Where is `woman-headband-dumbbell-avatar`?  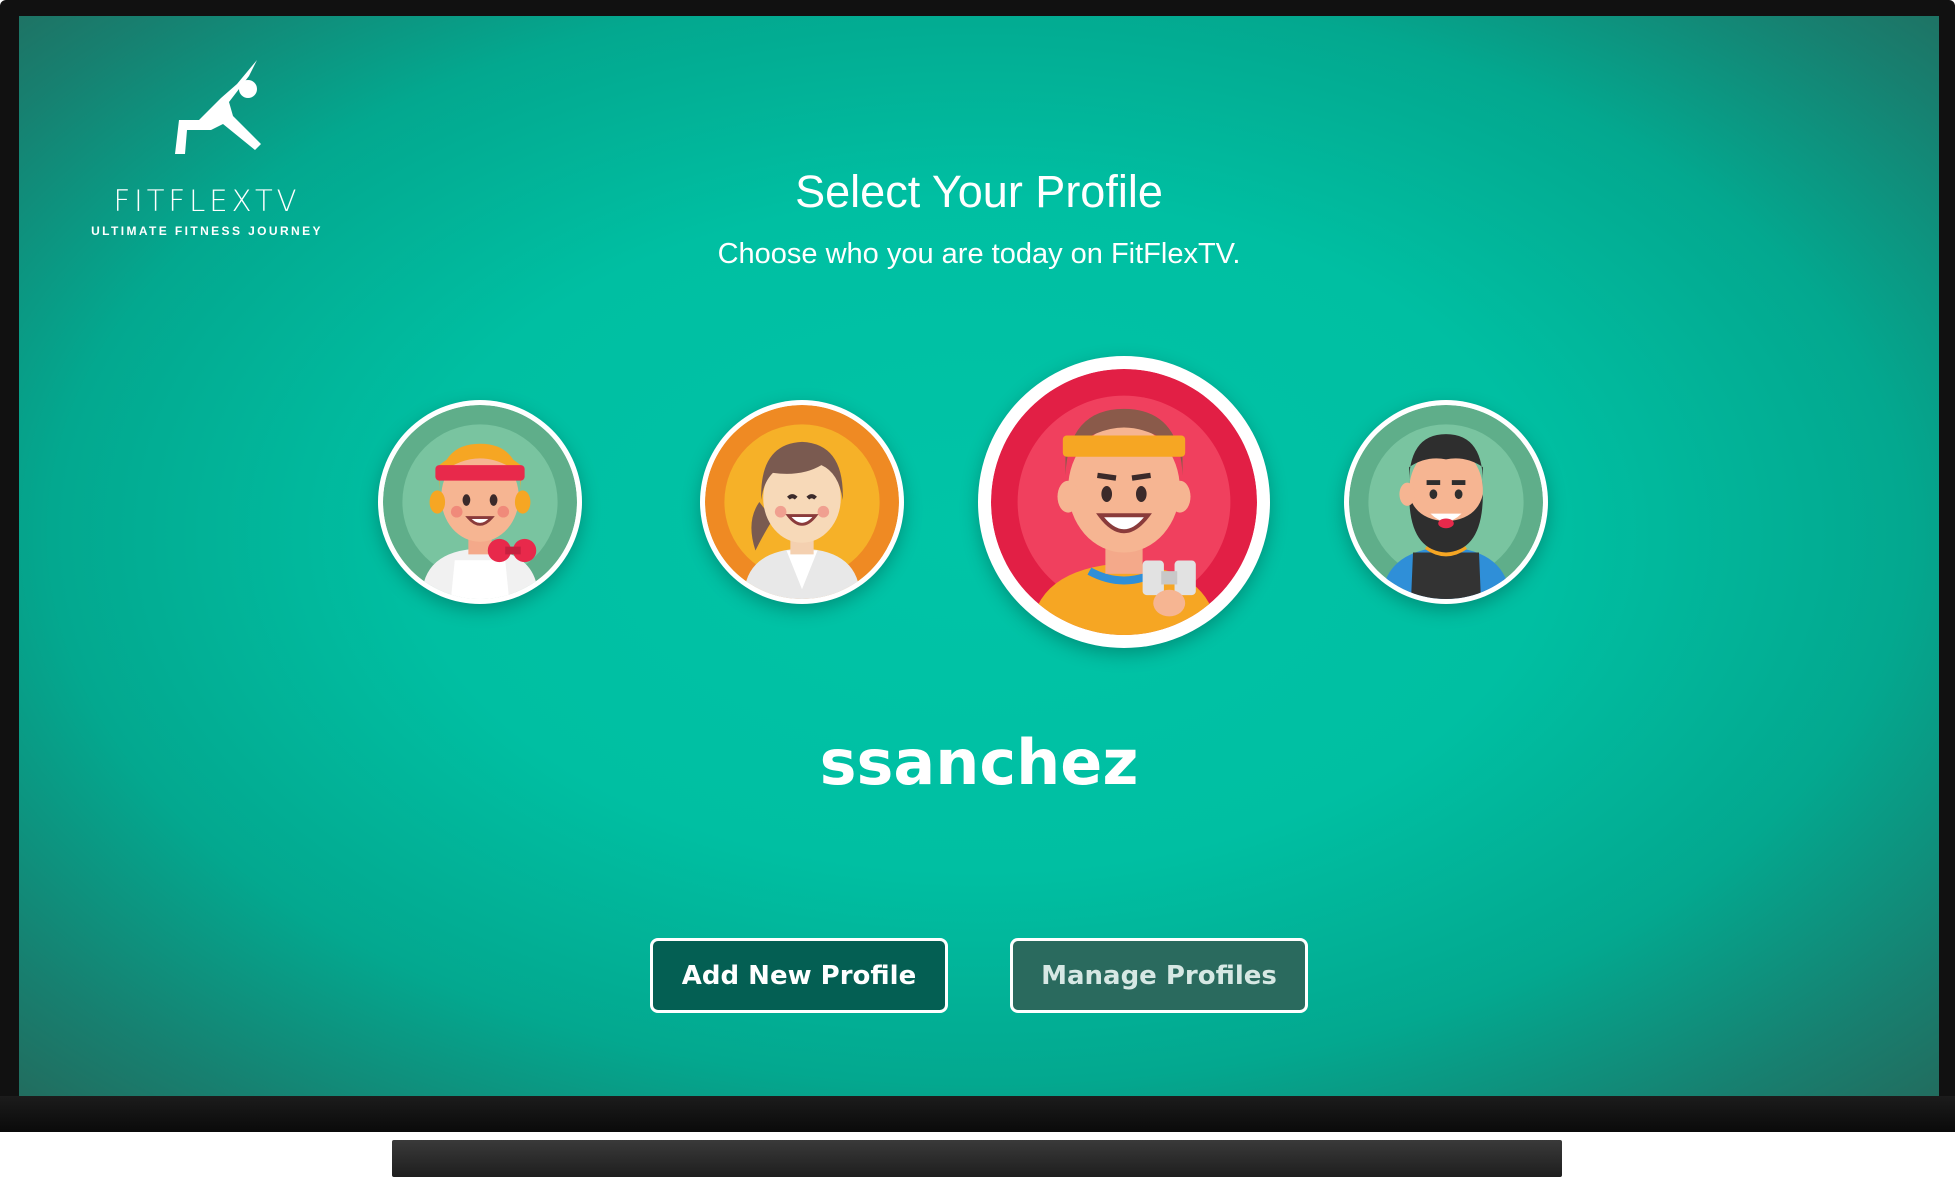 woman-headband-dumbbell-avatar is located at coordinates (480, 502).